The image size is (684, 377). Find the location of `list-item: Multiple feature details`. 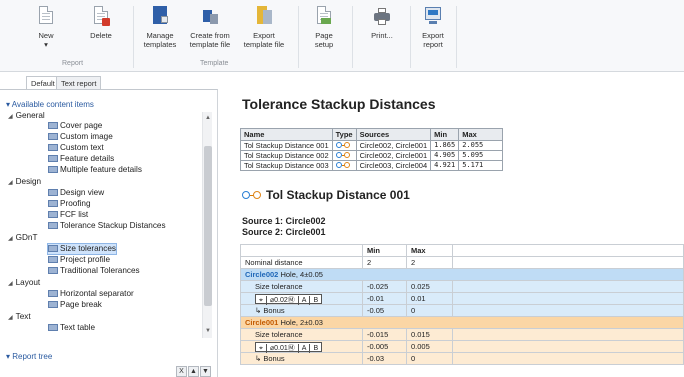

list-item: Multiple feature details is located at coordinates (95, 170).